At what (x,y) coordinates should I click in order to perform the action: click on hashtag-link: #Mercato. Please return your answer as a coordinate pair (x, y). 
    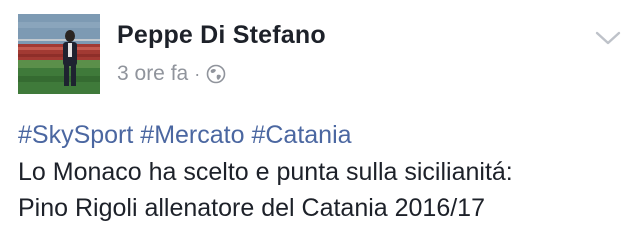
    Looking at the image, I should click on (192, 135).